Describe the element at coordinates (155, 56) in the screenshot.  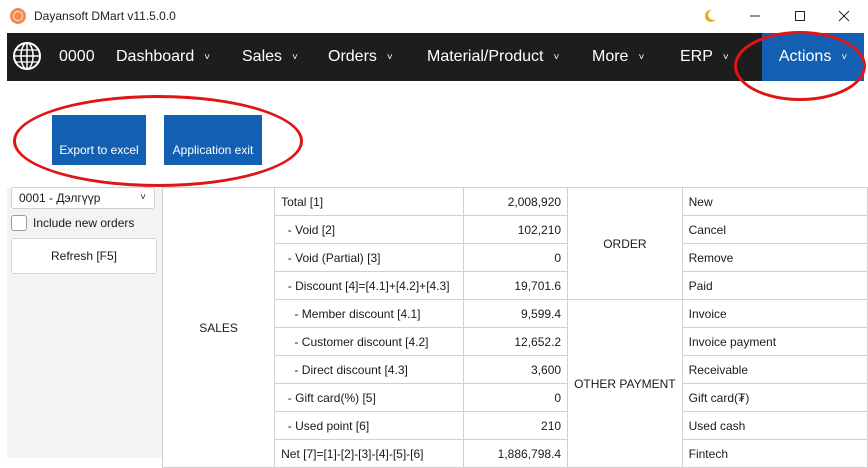
I see `nav-dashboard-label: Dashboard` at that location.